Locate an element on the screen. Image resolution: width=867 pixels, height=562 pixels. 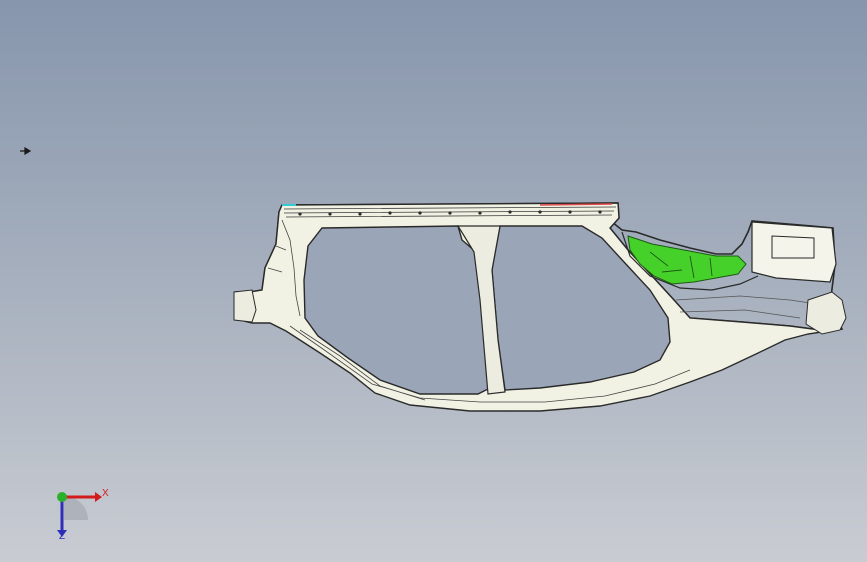
rear-upper-bracket is located at coordinates (794, 252).